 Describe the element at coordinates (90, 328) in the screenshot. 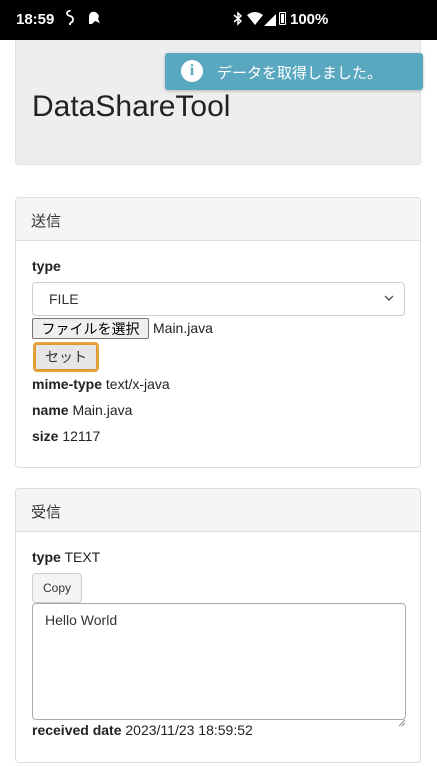

I see `choose-file-button: ファイルを選択` at that location.